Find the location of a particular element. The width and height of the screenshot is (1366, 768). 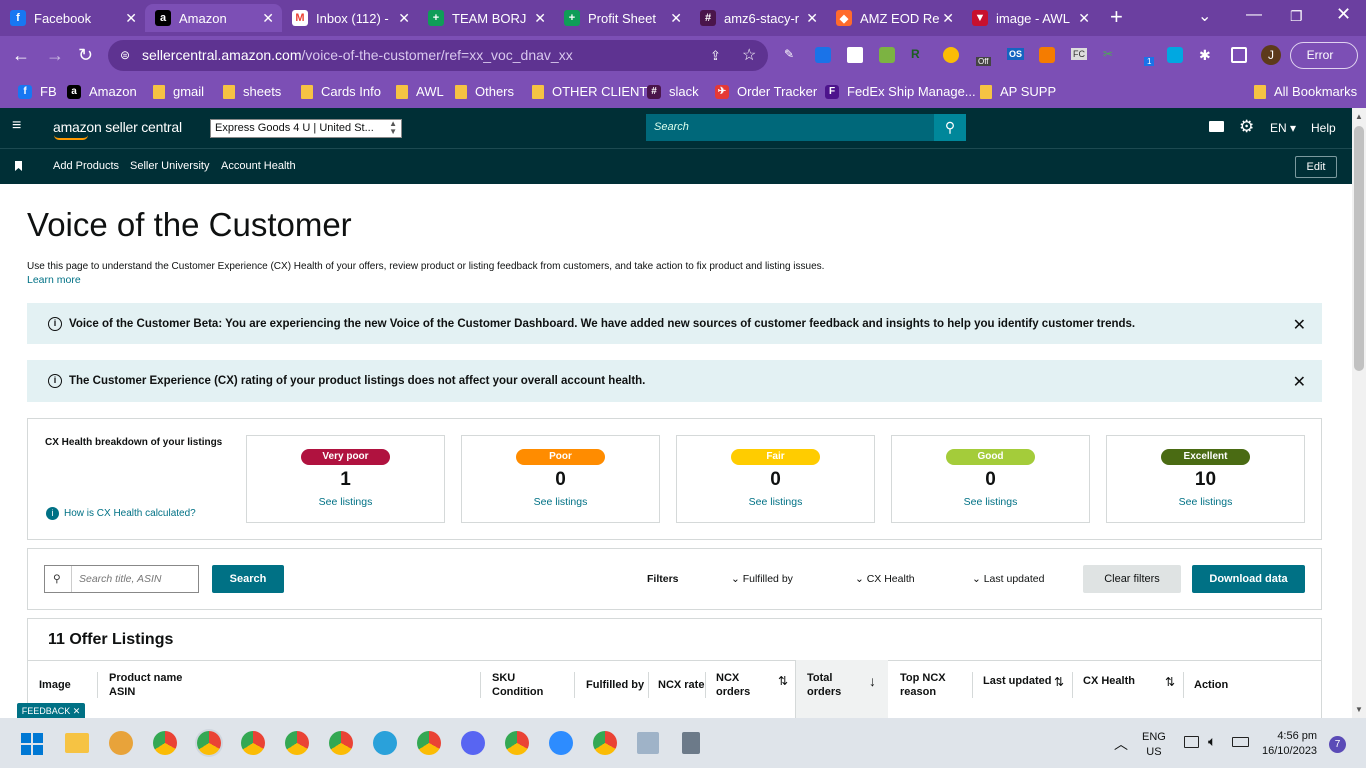

zoom-icon is located at coordinates (561, 743).